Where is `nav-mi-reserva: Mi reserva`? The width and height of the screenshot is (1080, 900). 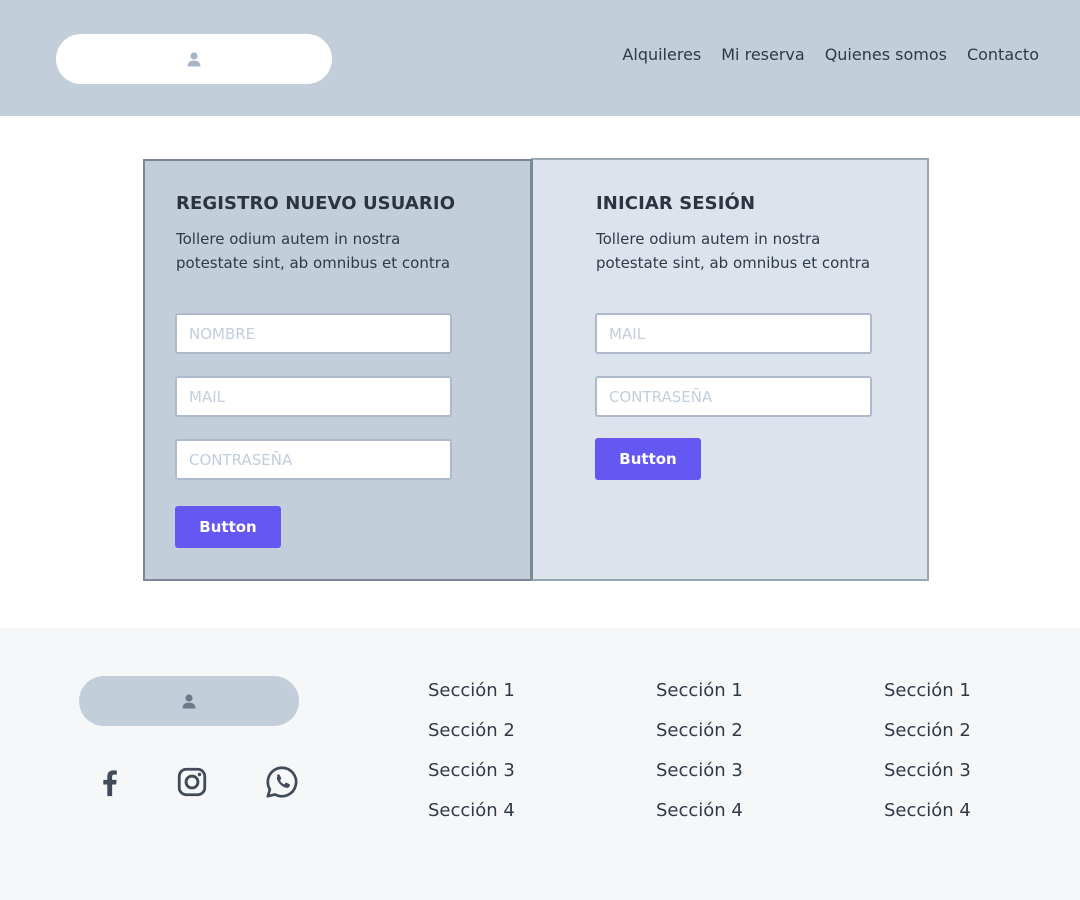 nav-mi-reserva: Mi reserva is located at coordinates (762, 55).